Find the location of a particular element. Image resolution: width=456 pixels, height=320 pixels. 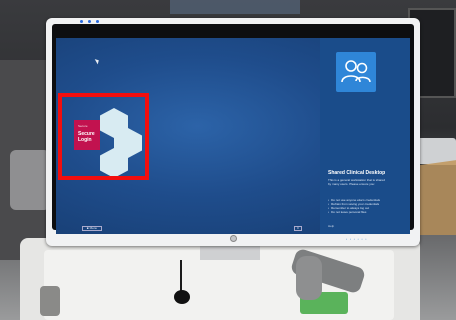

barcode-scanner-head is located at coordinates (309, 278).